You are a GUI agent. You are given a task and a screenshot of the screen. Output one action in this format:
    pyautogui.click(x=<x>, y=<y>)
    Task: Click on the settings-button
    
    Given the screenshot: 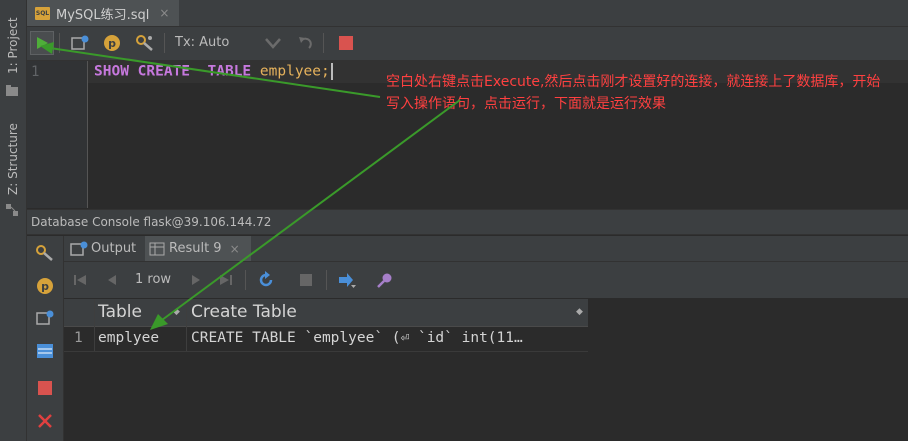 What is the action you would take?
    pyautogui.click(x=145, y=43)
    